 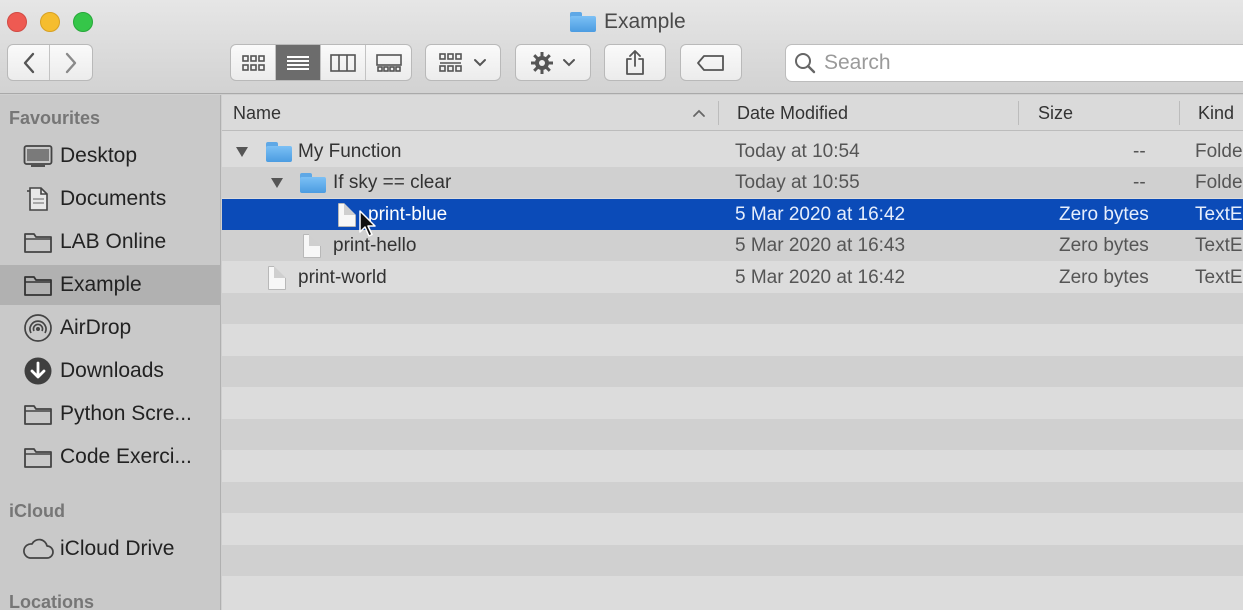 I want to click on icon-view-button, so click(x=253, y=62).